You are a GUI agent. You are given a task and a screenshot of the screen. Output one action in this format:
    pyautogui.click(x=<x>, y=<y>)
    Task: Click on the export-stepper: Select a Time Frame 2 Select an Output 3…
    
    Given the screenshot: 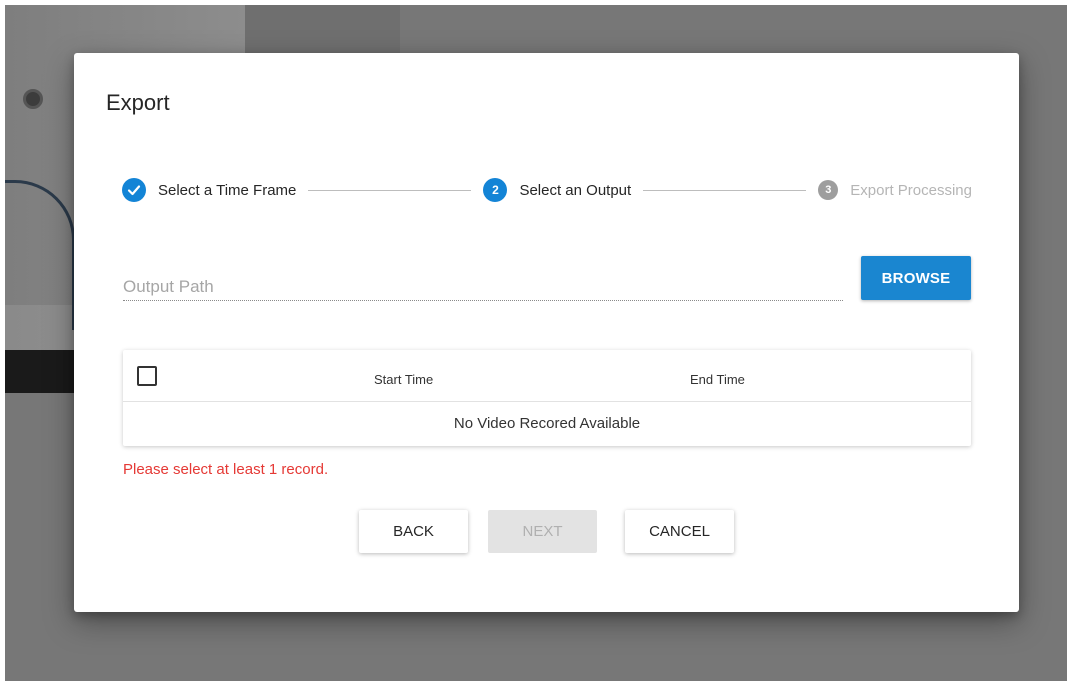 What is the action you would take?
    pyautogui.click(x=547, y=190)
    